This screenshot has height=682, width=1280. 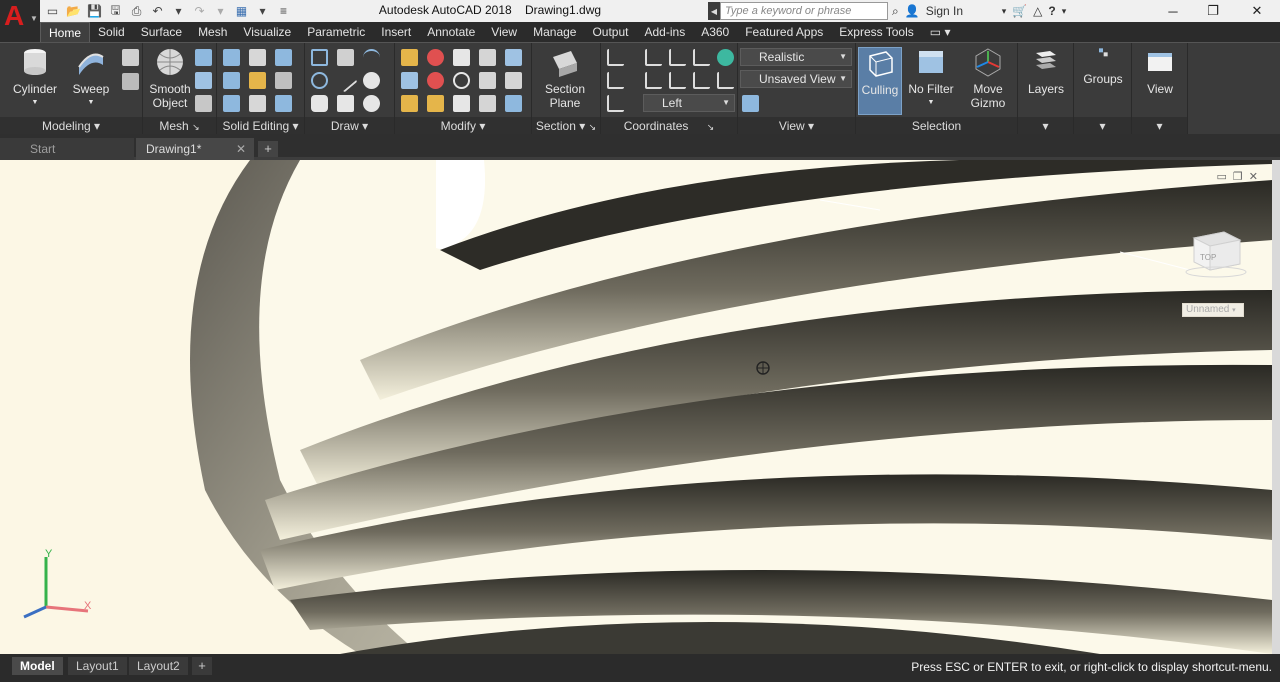 I want to click on layers-button: Layers, so click(x=1046, y=71).